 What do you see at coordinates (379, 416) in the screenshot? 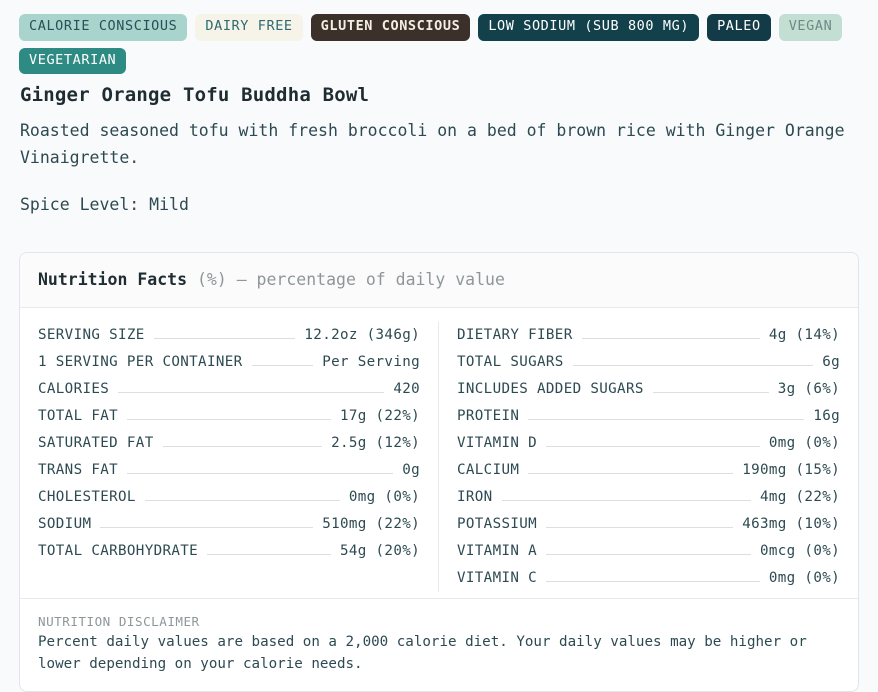
I see `nutrition-row-value: 17g (22%)` at bounding box center [379, 416].